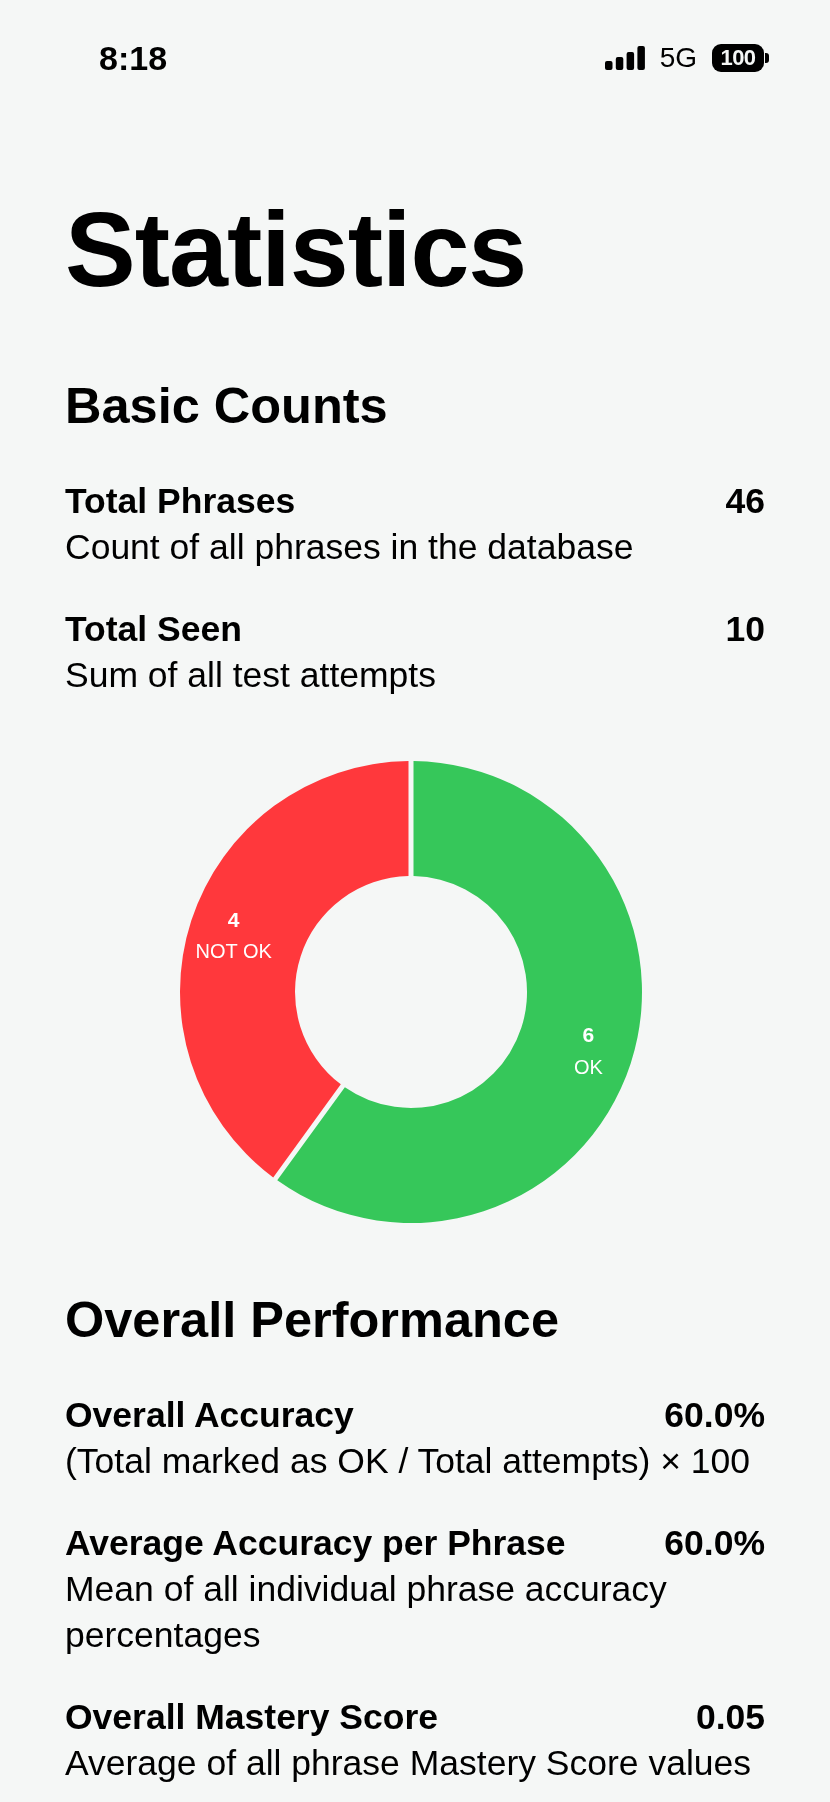 The height and width of the screenshot is (1802, 830). What do you see at coordinates (588, 1035) in the screenshot?
I see `slice-value-label: 6` at bounding box center [588, 1035].